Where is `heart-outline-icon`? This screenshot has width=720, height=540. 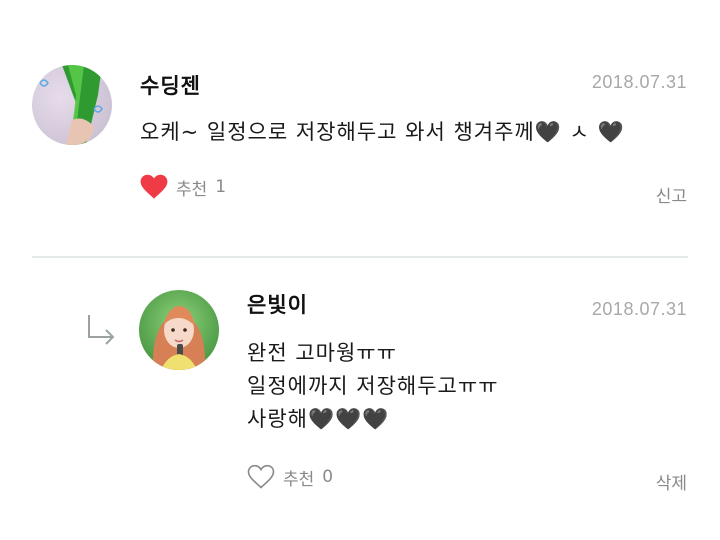 heart-outline-icon is located at coordinates (261, 477).